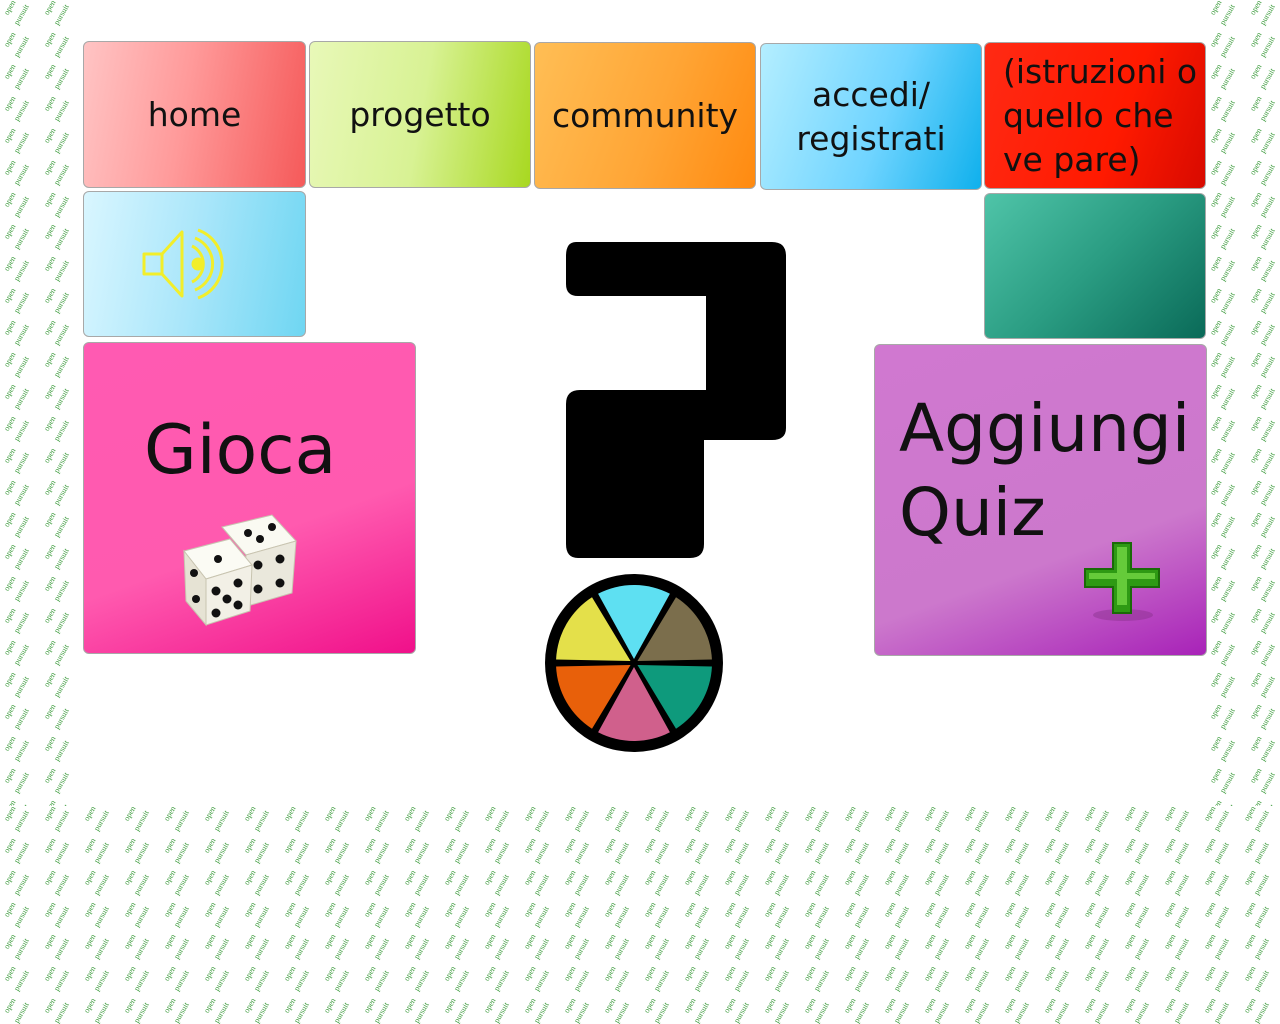 The width and height of the screenshot is (1280, 1024). I want to click on question-mark-icon, so click(676, 400).